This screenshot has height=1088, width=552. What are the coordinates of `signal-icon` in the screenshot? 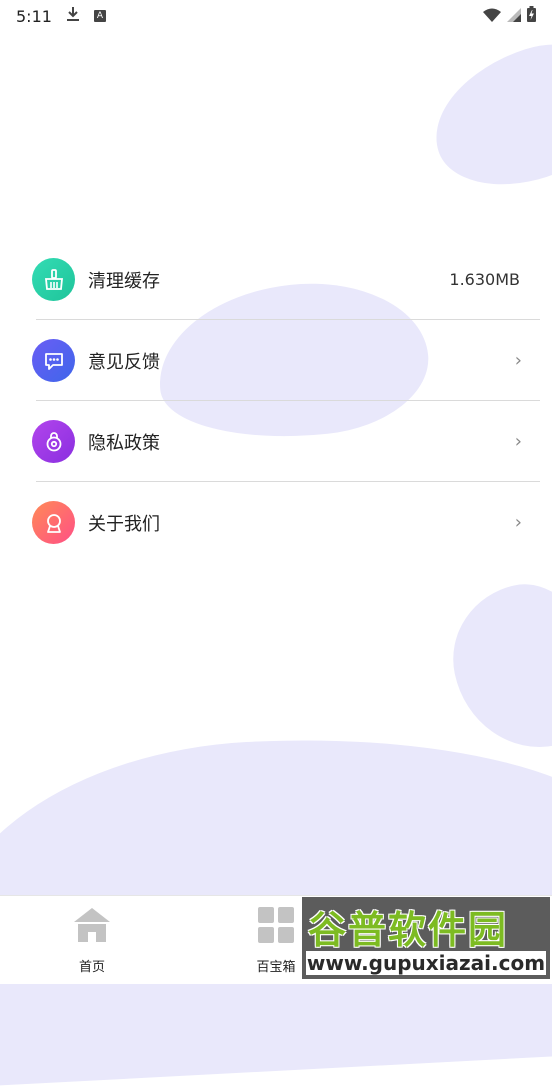 It's located at (514, 16).